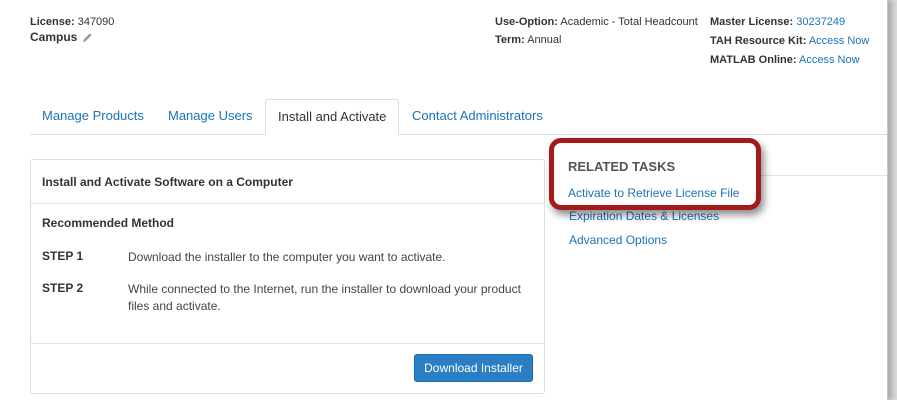 The width and height of the screenshot is (897, 400). I want to click on license-name: Campus, so click(54, 37).